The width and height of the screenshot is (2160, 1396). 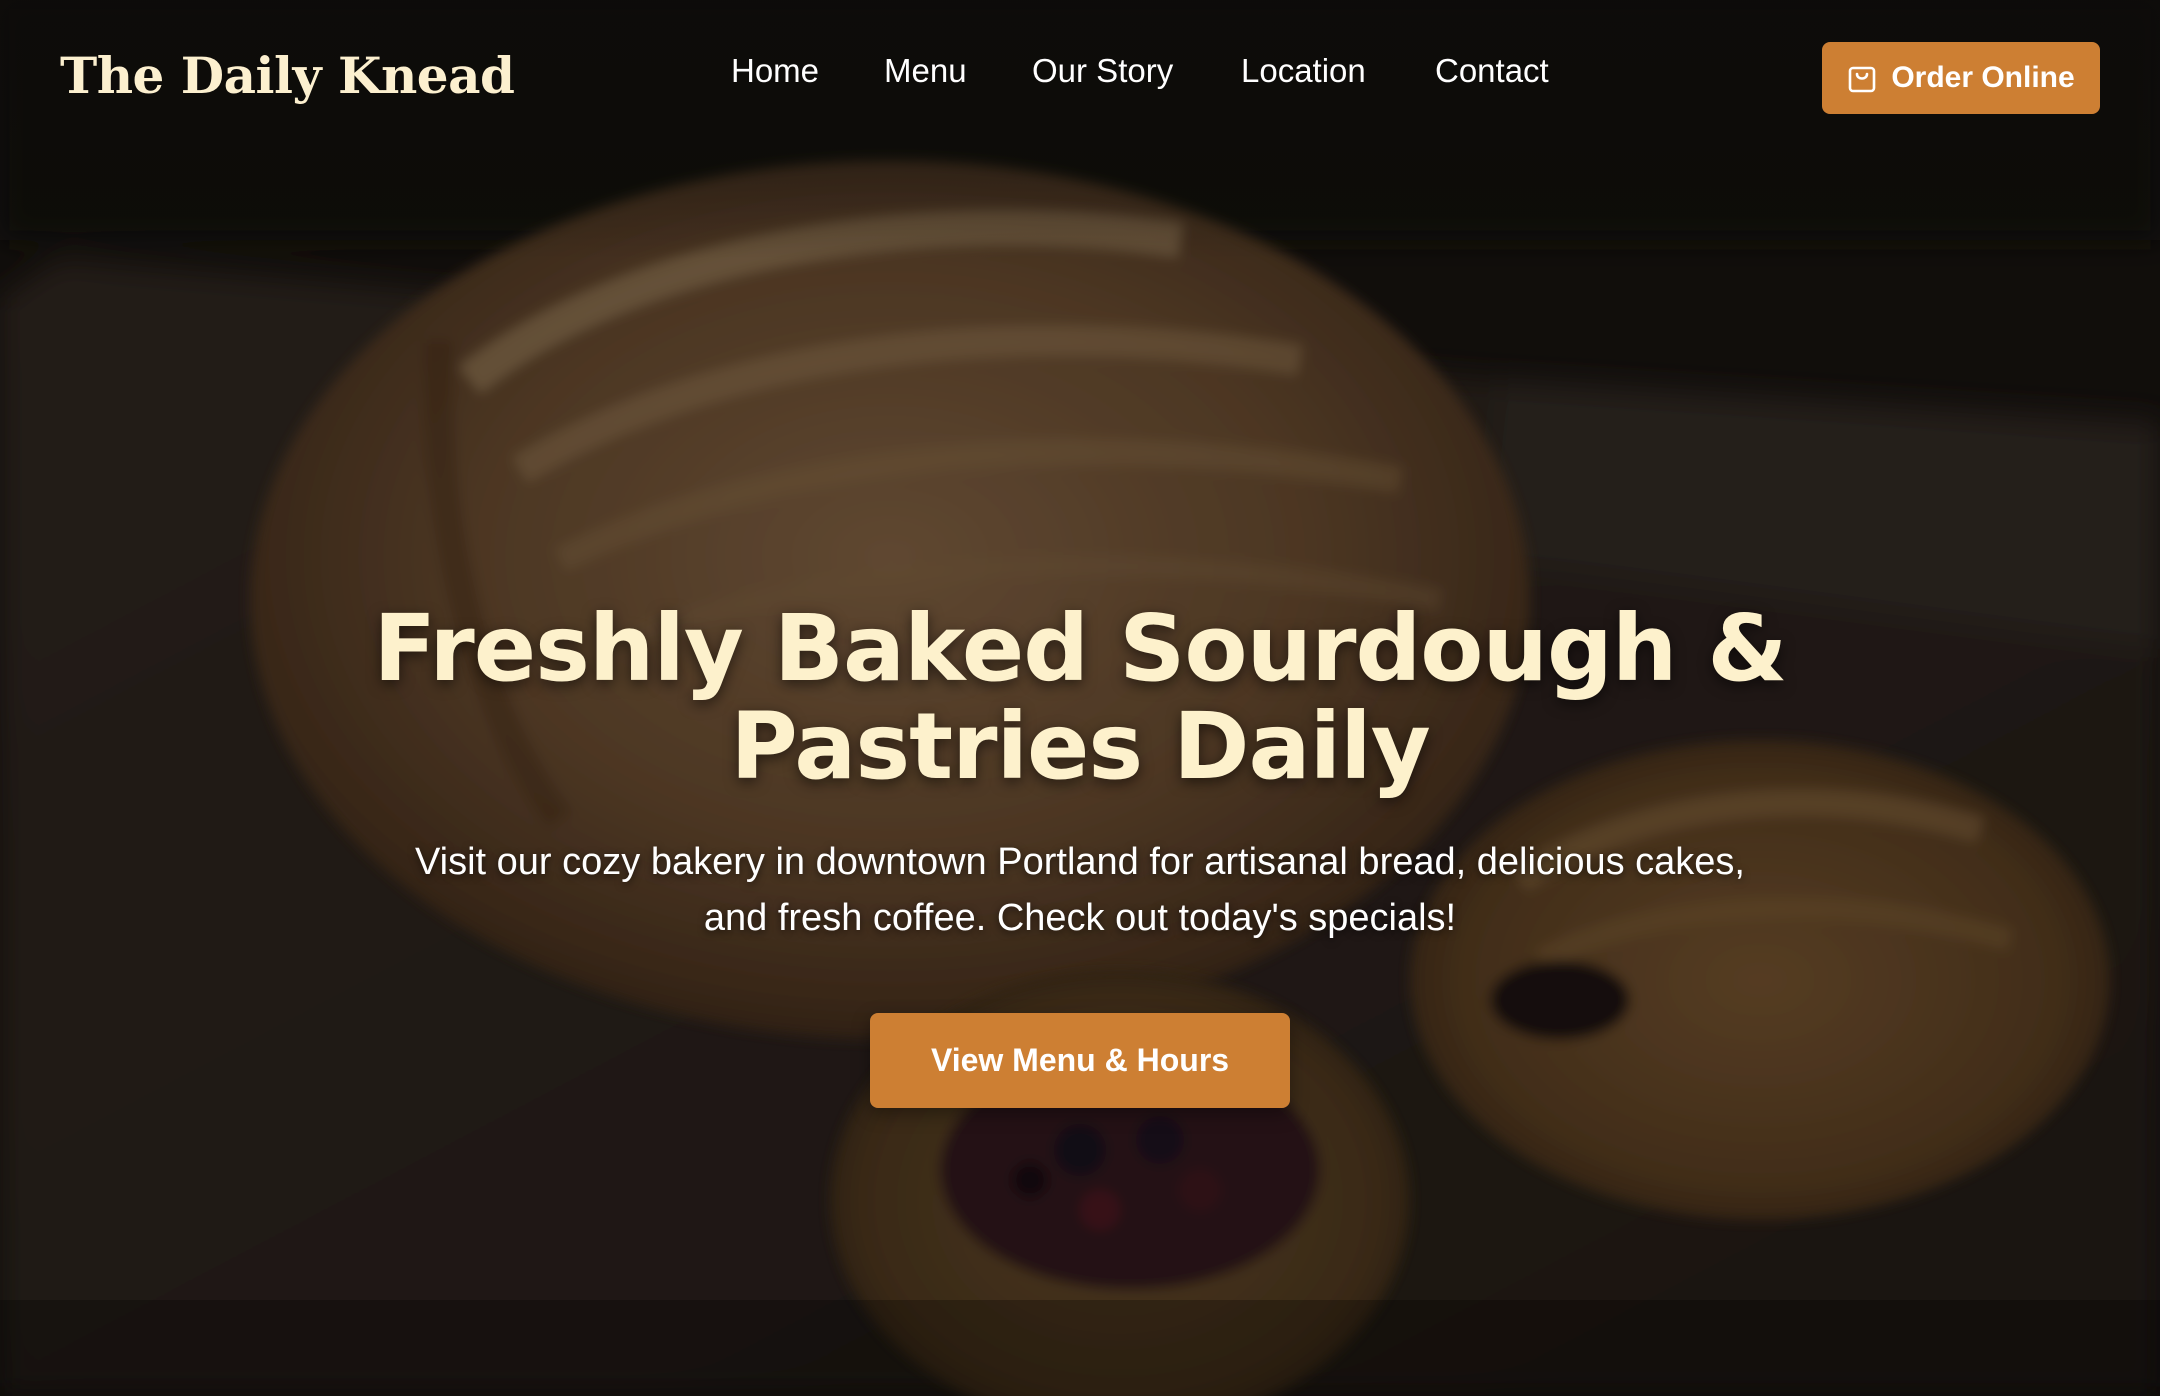 I want to click on nav-item-our-story: Our Story, so click(x=1102, y=71).